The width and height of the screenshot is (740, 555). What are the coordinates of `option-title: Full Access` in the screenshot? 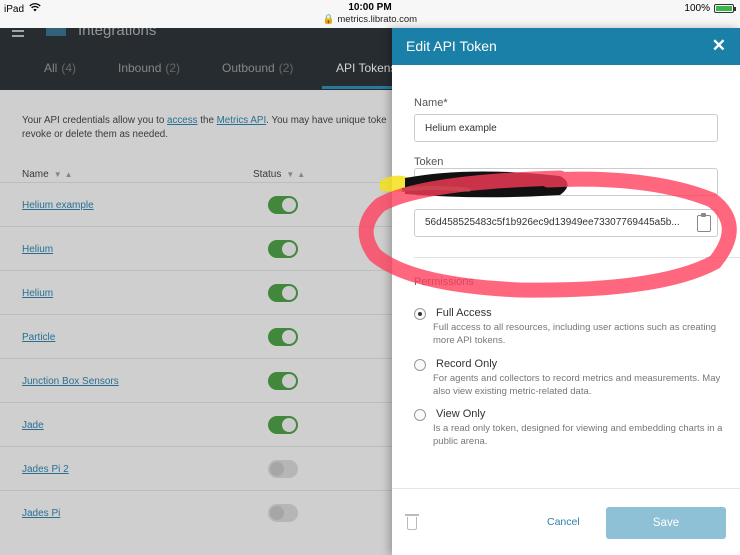 It's located at (464, 313).